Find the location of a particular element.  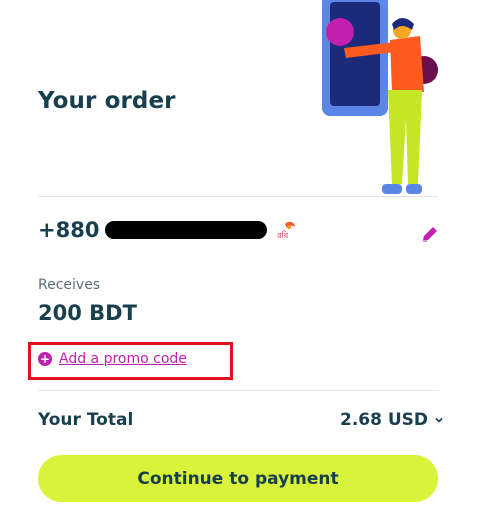

add-promo-code-link: + Add a promo code is located at coordinates (112, 359).